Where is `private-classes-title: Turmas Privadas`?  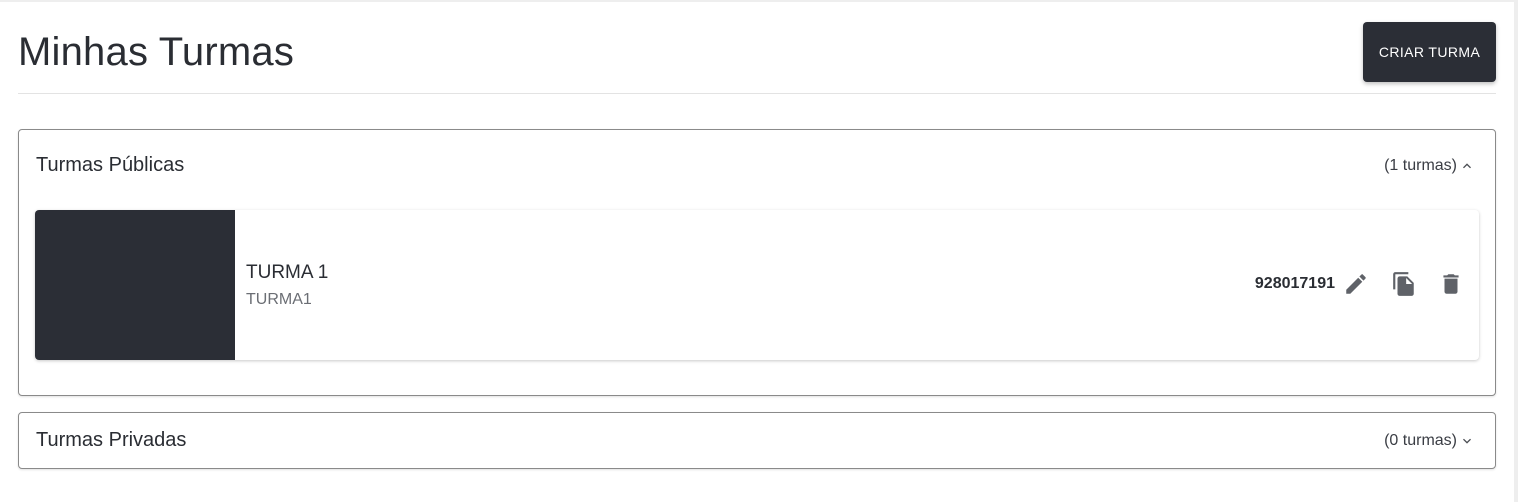
private-classes-title: Turmas Privadas is located at coordinates (111, 440).